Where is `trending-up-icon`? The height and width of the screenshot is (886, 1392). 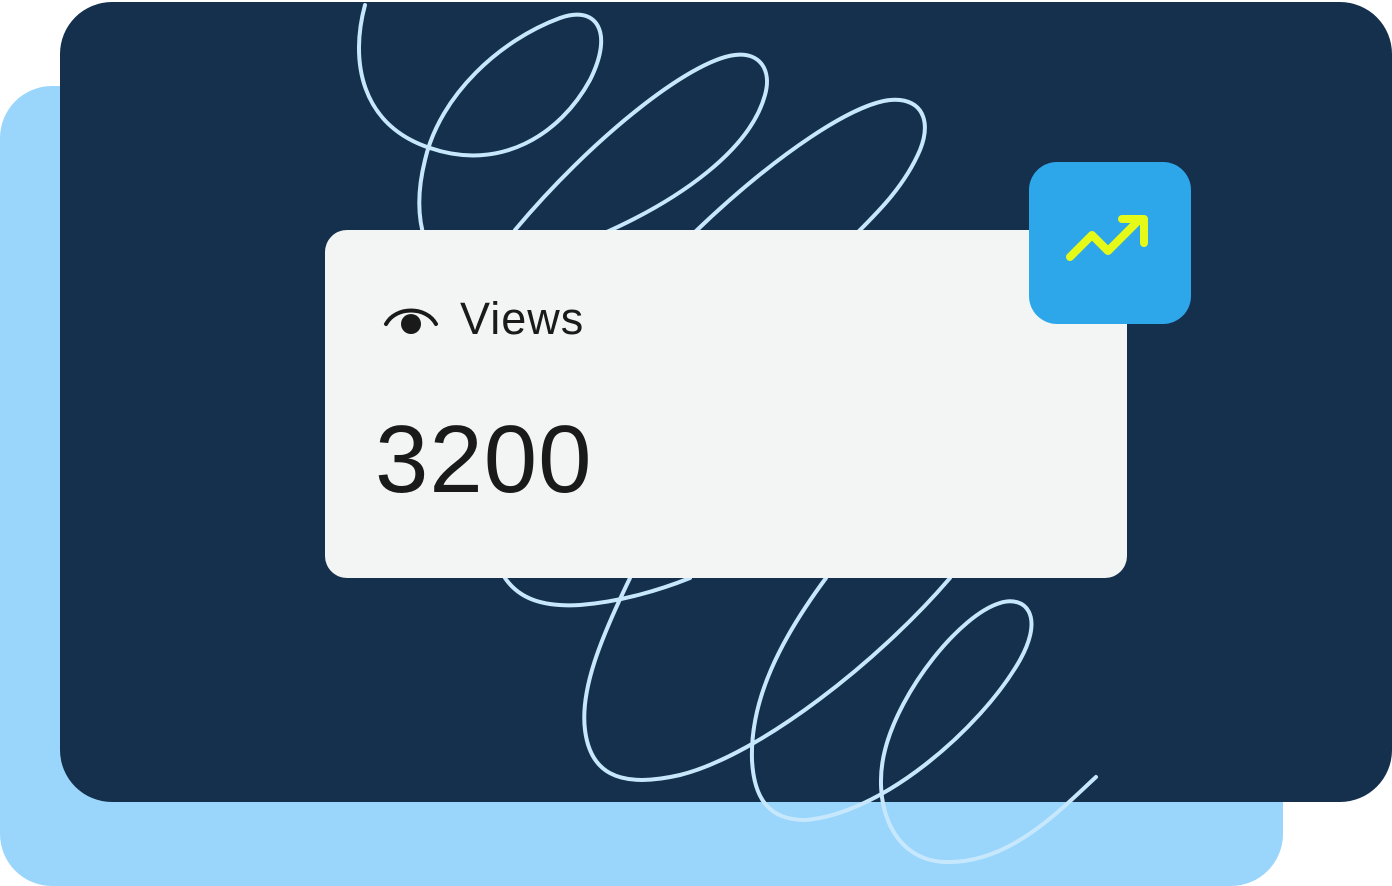
trending-up-icon is located at coordinates (1107, 238).